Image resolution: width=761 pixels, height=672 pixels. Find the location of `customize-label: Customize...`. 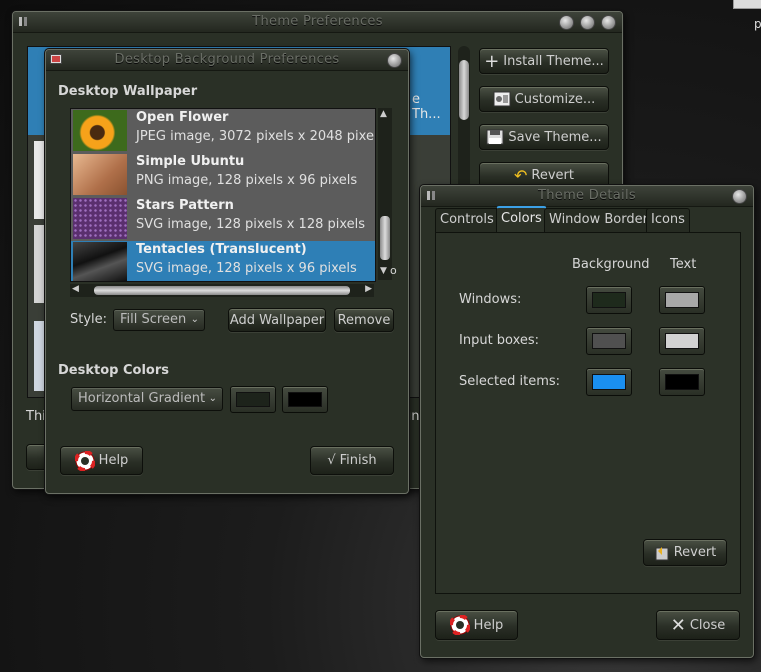

customize-label: Customize... is located at coordinates (555, 99).